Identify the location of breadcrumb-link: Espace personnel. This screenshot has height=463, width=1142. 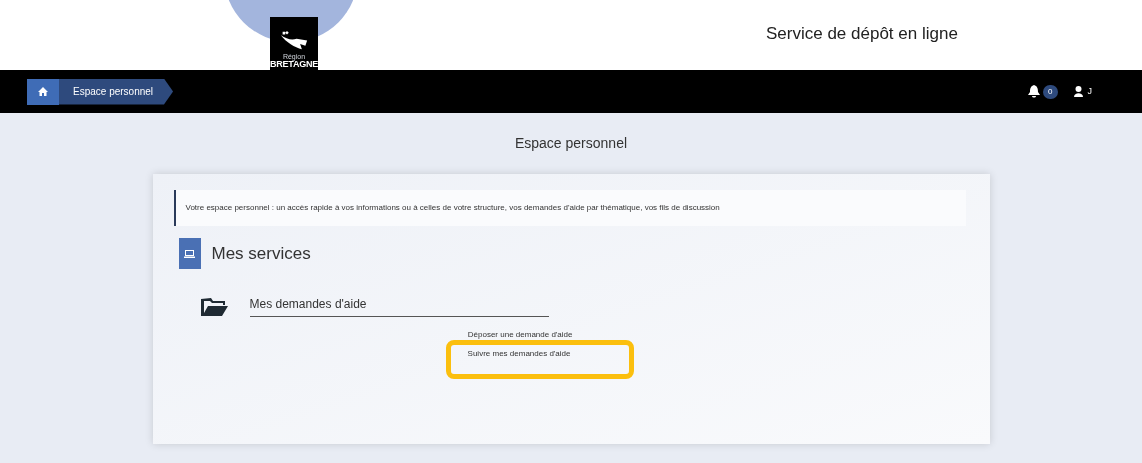
(116, 91).